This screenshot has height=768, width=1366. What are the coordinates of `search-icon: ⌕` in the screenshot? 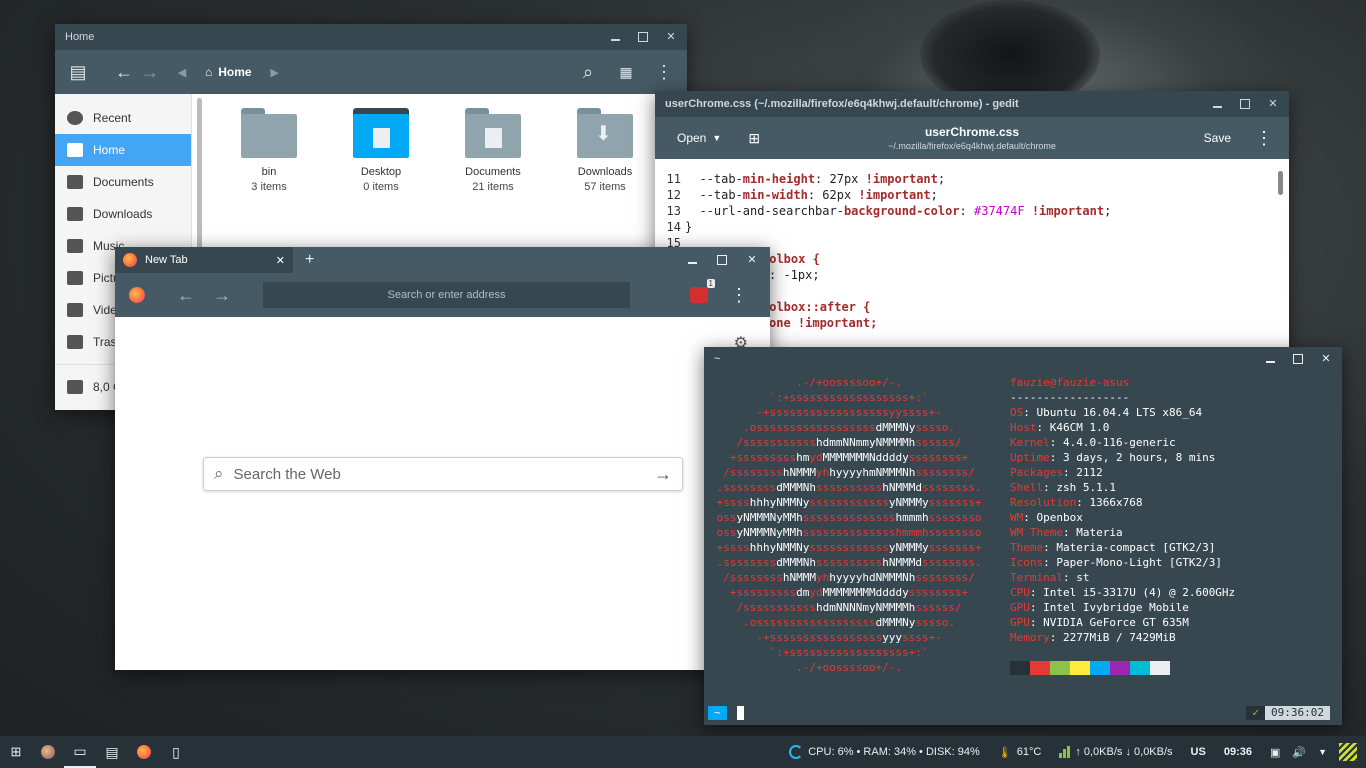 It's located at (588, 72).